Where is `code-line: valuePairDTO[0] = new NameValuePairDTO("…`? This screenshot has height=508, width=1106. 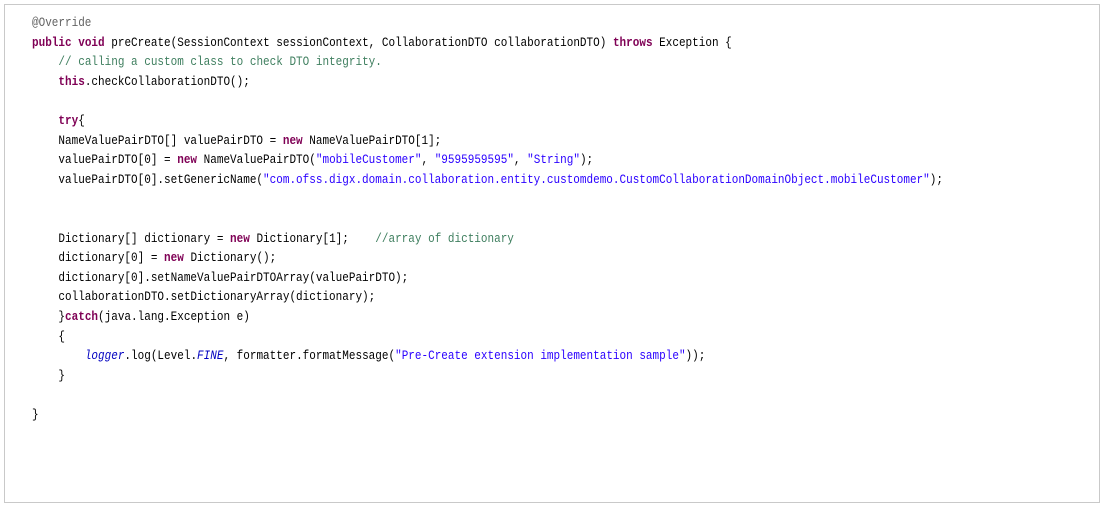
code-line: valuePairDTO[0] = new NameValuePairDTO("… is located at coordinates (487, 161).